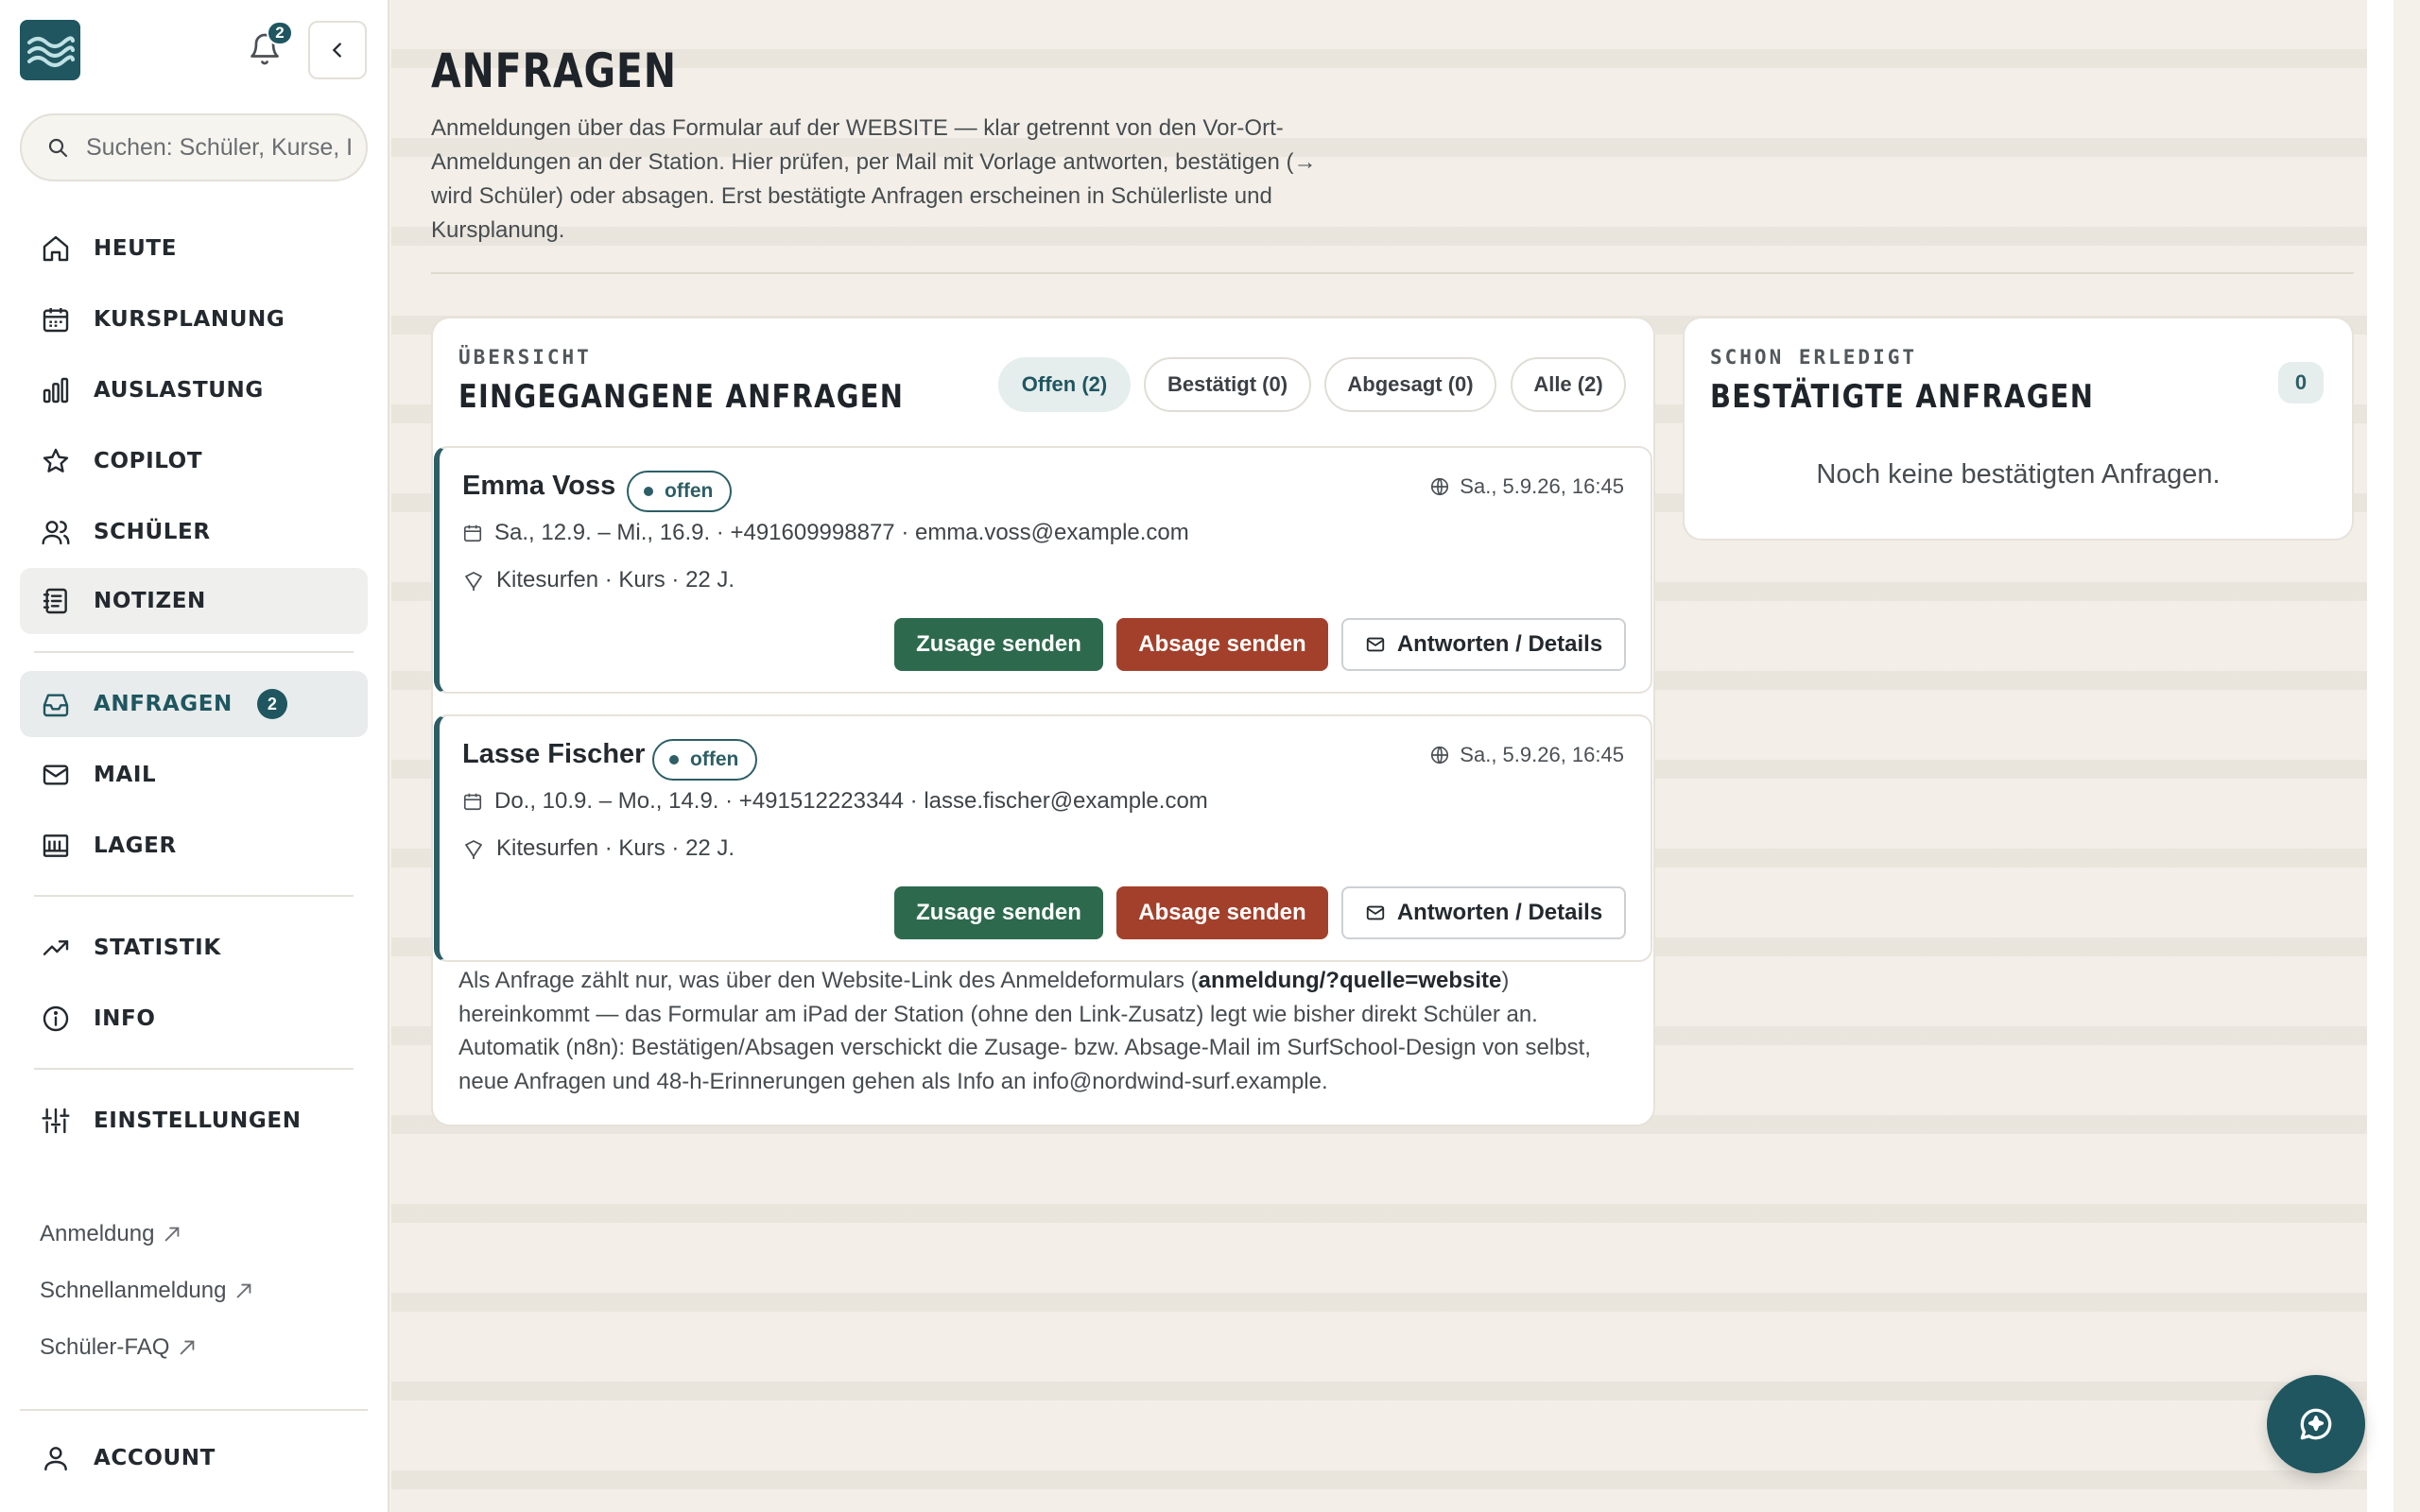 This screenshot has height=1512, width=2420. I want to click on request-name: Lasse Fischer, so click(554, 754).